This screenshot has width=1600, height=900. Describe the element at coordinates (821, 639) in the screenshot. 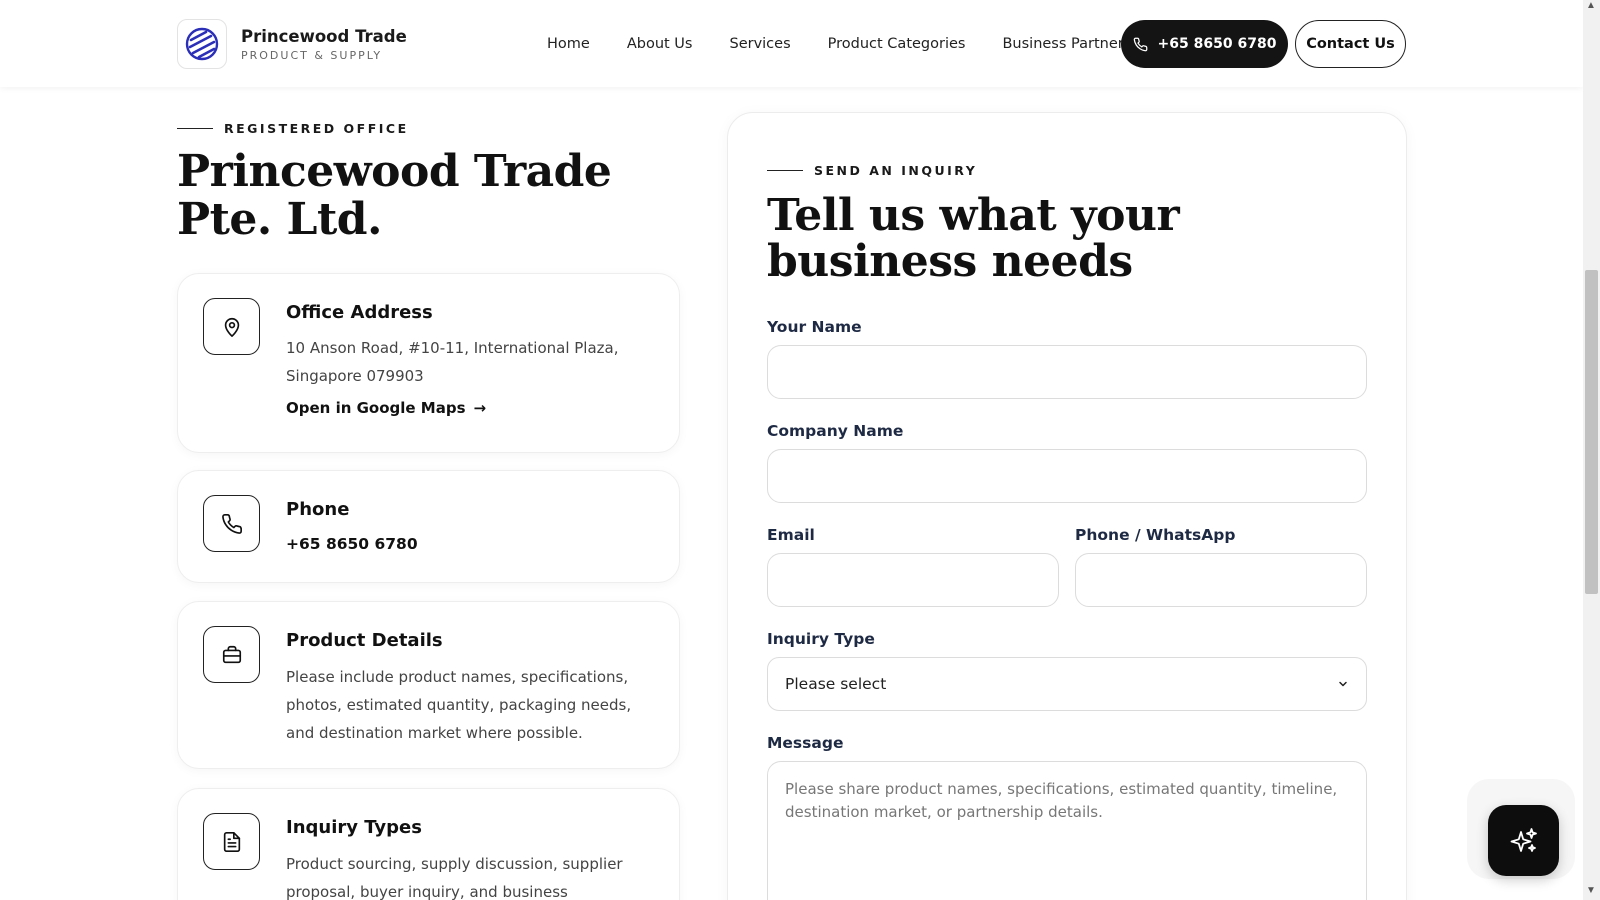

I see `inquiry-type-label: Inquiry Type` at that location.